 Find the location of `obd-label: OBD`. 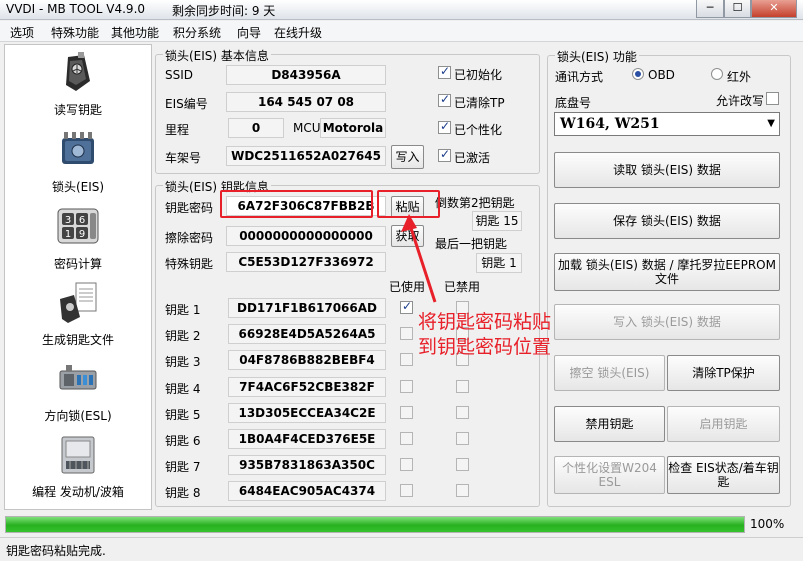

obd-label: OBD is located at coordinates (661, 75).